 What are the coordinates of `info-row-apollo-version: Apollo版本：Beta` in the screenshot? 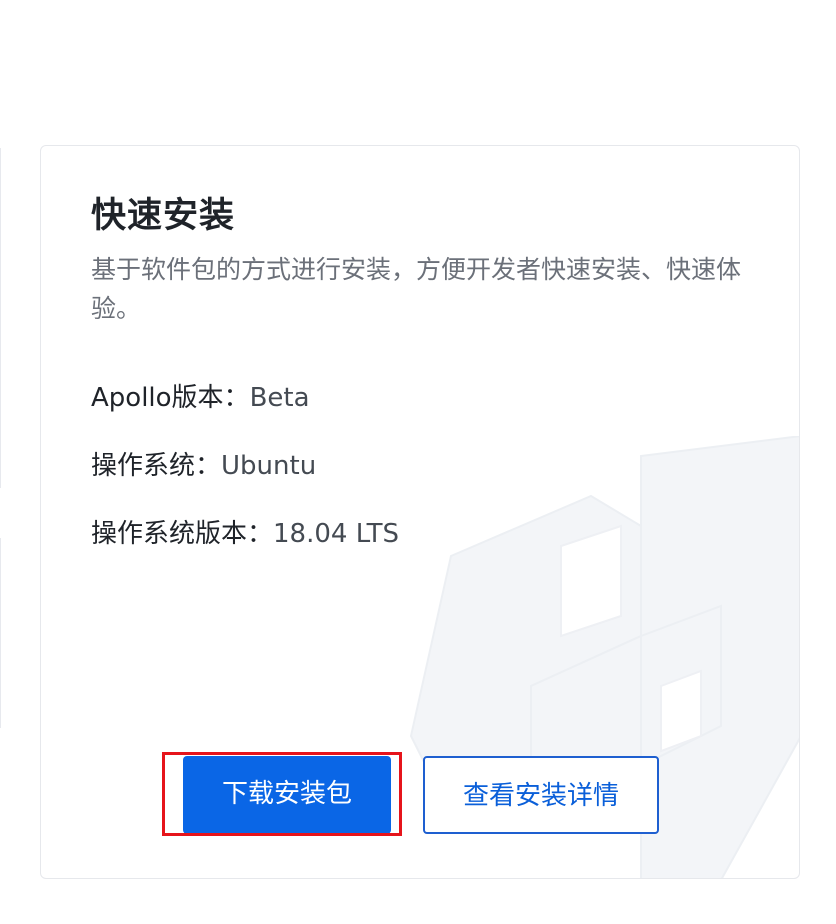 It's located at (200, 398).